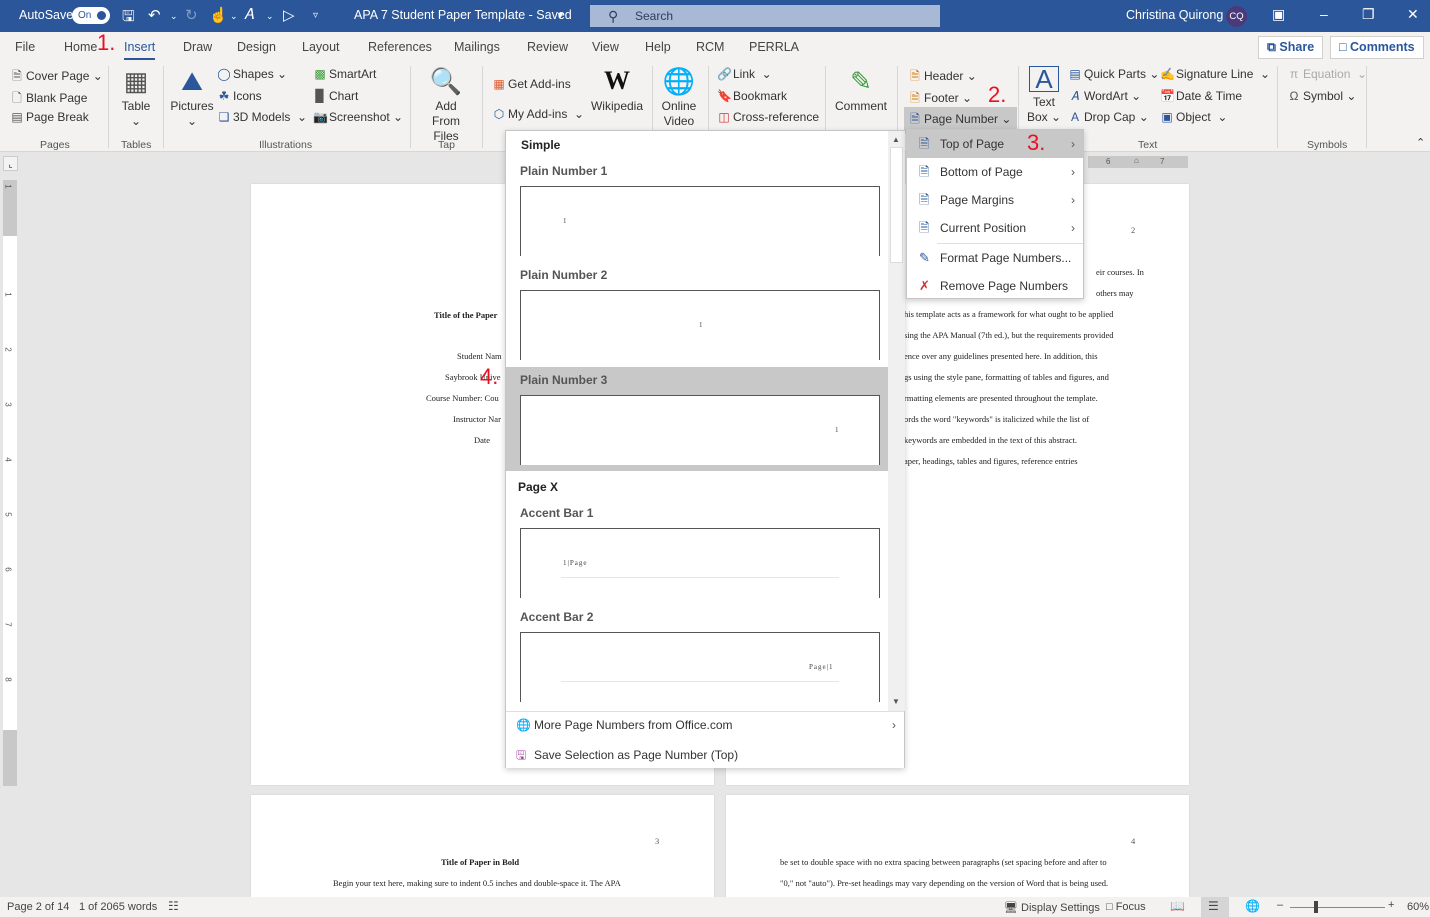 Image resolution: width=1430 pixels, height=917 pixels. Describe the element at coordinates (10, 163) in the screenshot. I see `tab-selector: ⌞` at that location.